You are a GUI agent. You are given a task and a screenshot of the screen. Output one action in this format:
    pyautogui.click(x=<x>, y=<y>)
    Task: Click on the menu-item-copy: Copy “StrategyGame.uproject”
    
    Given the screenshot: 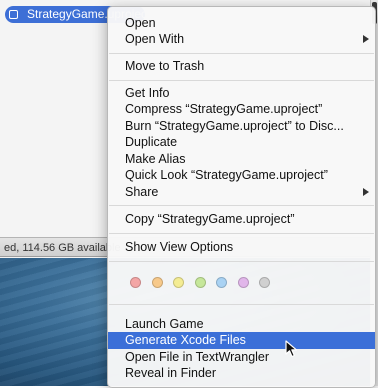 What is the action you would take?
    pyautogui.click(x=241, y=219)
    